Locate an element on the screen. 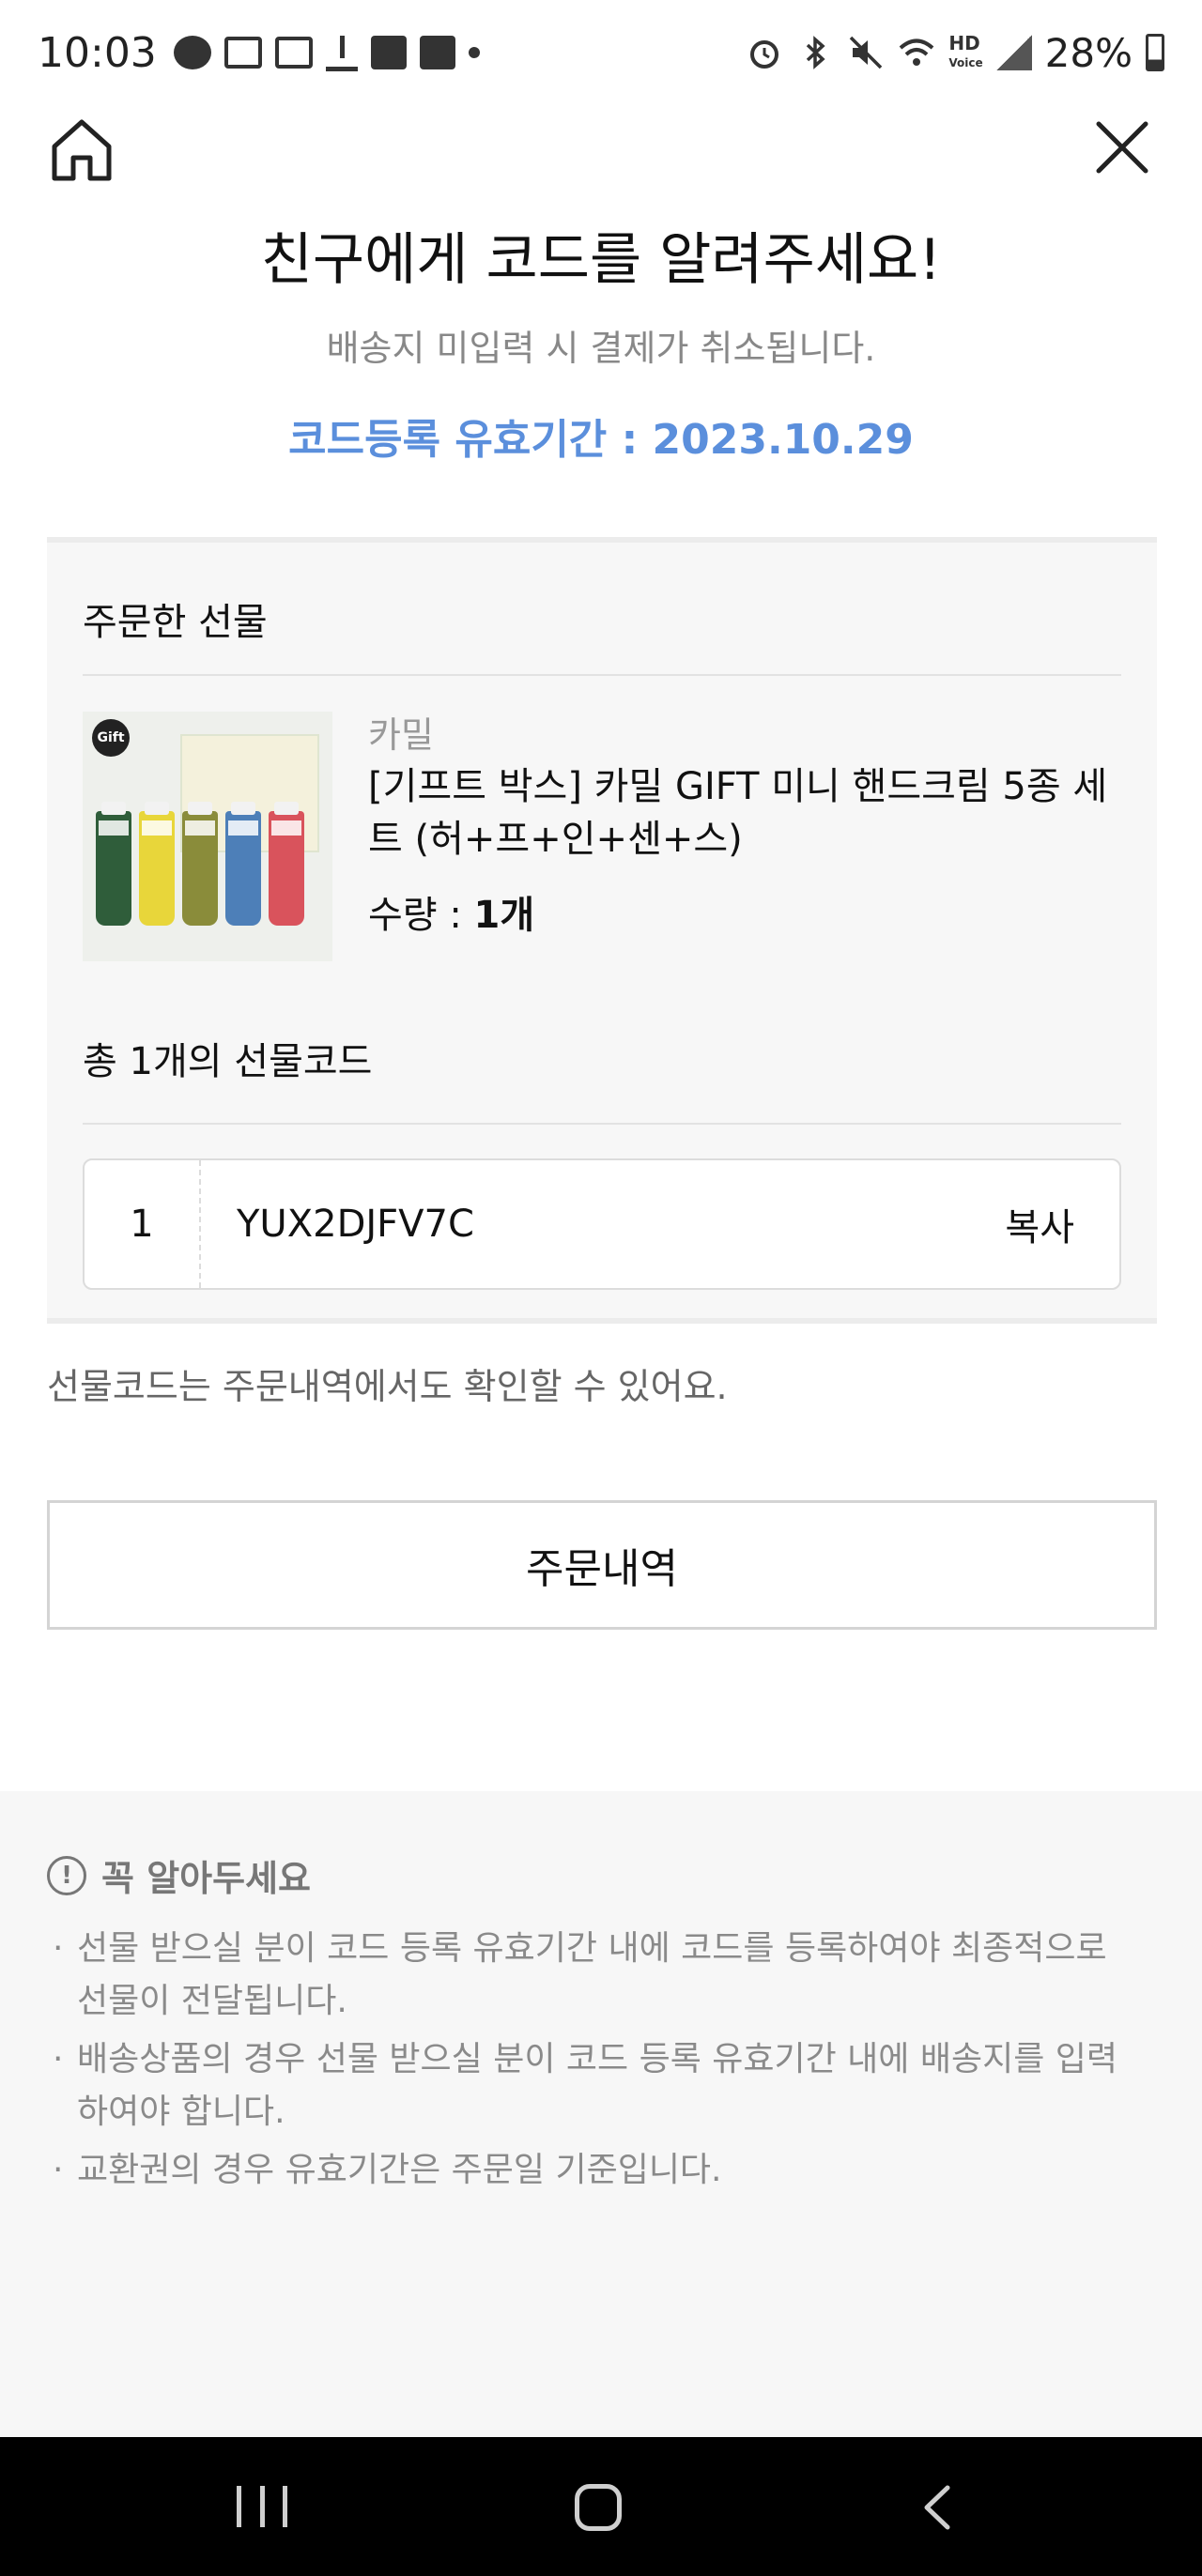 This screenshot has height=2576, width=1202. code-validity-date: 코드등록 유효기간 : 2023.10.29 is located at coordinates (601, 440).